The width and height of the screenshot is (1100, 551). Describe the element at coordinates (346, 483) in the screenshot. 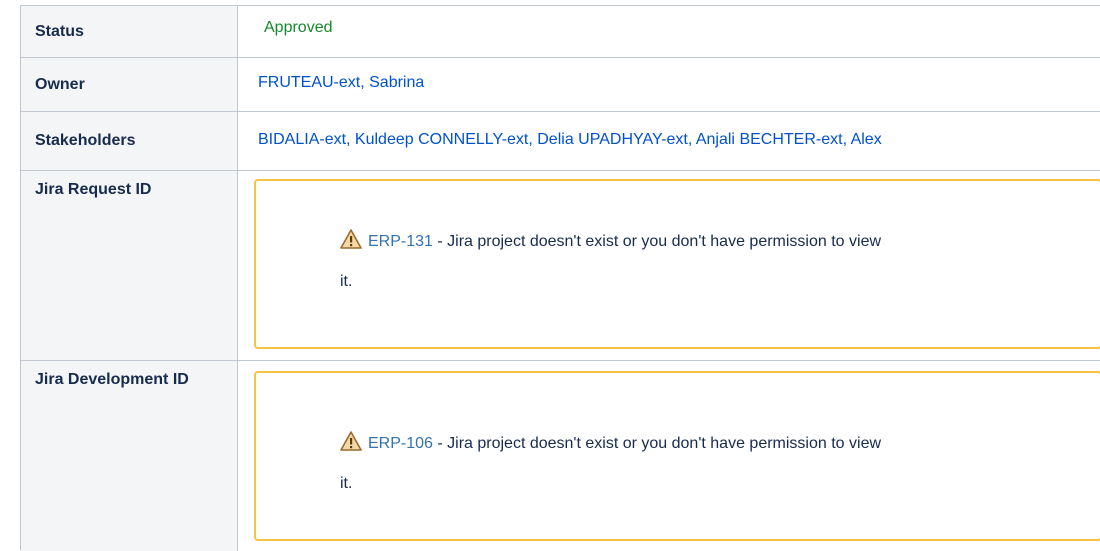

I see `jira-development-warning-line-end: it.` at that location.